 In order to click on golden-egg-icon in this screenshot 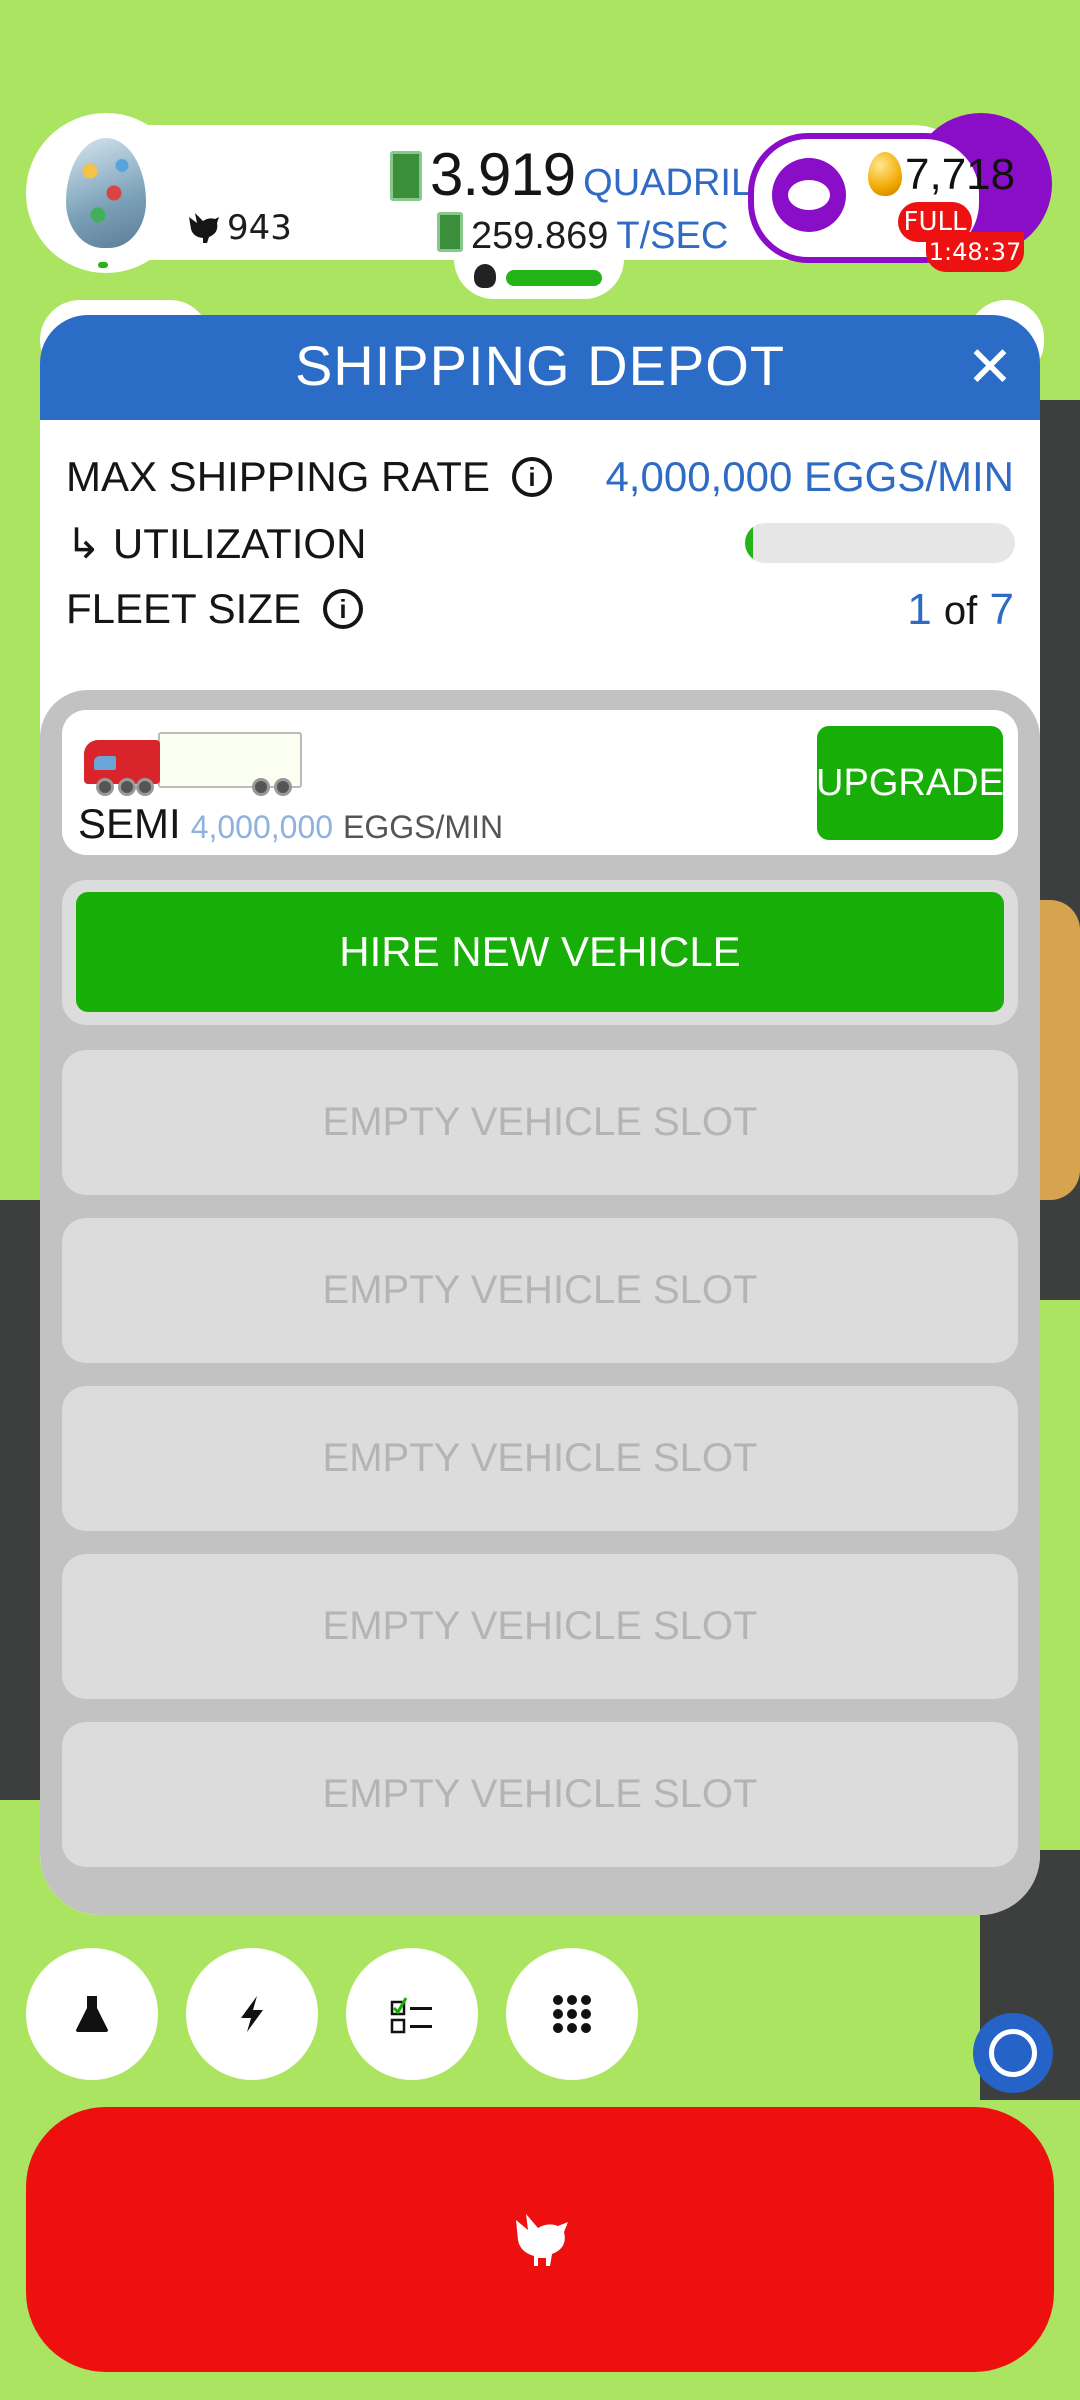, I will do `click(885, 174)`.